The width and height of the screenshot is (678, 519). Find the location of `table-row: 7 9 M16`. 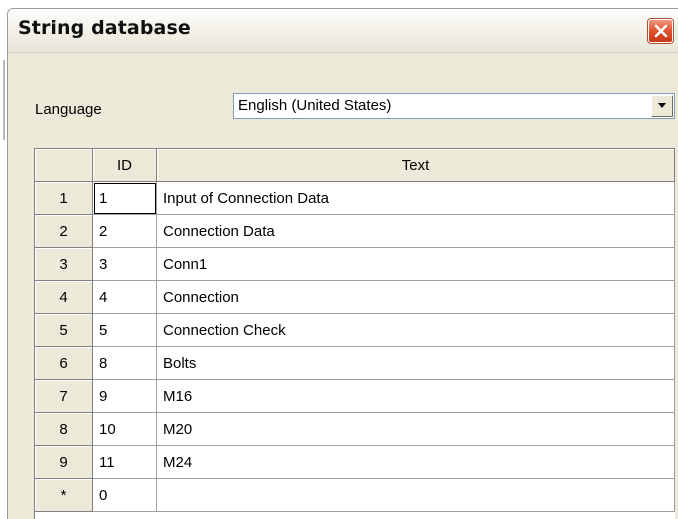

table-row: 7 9 M16 is located at coordinates (355, 396).